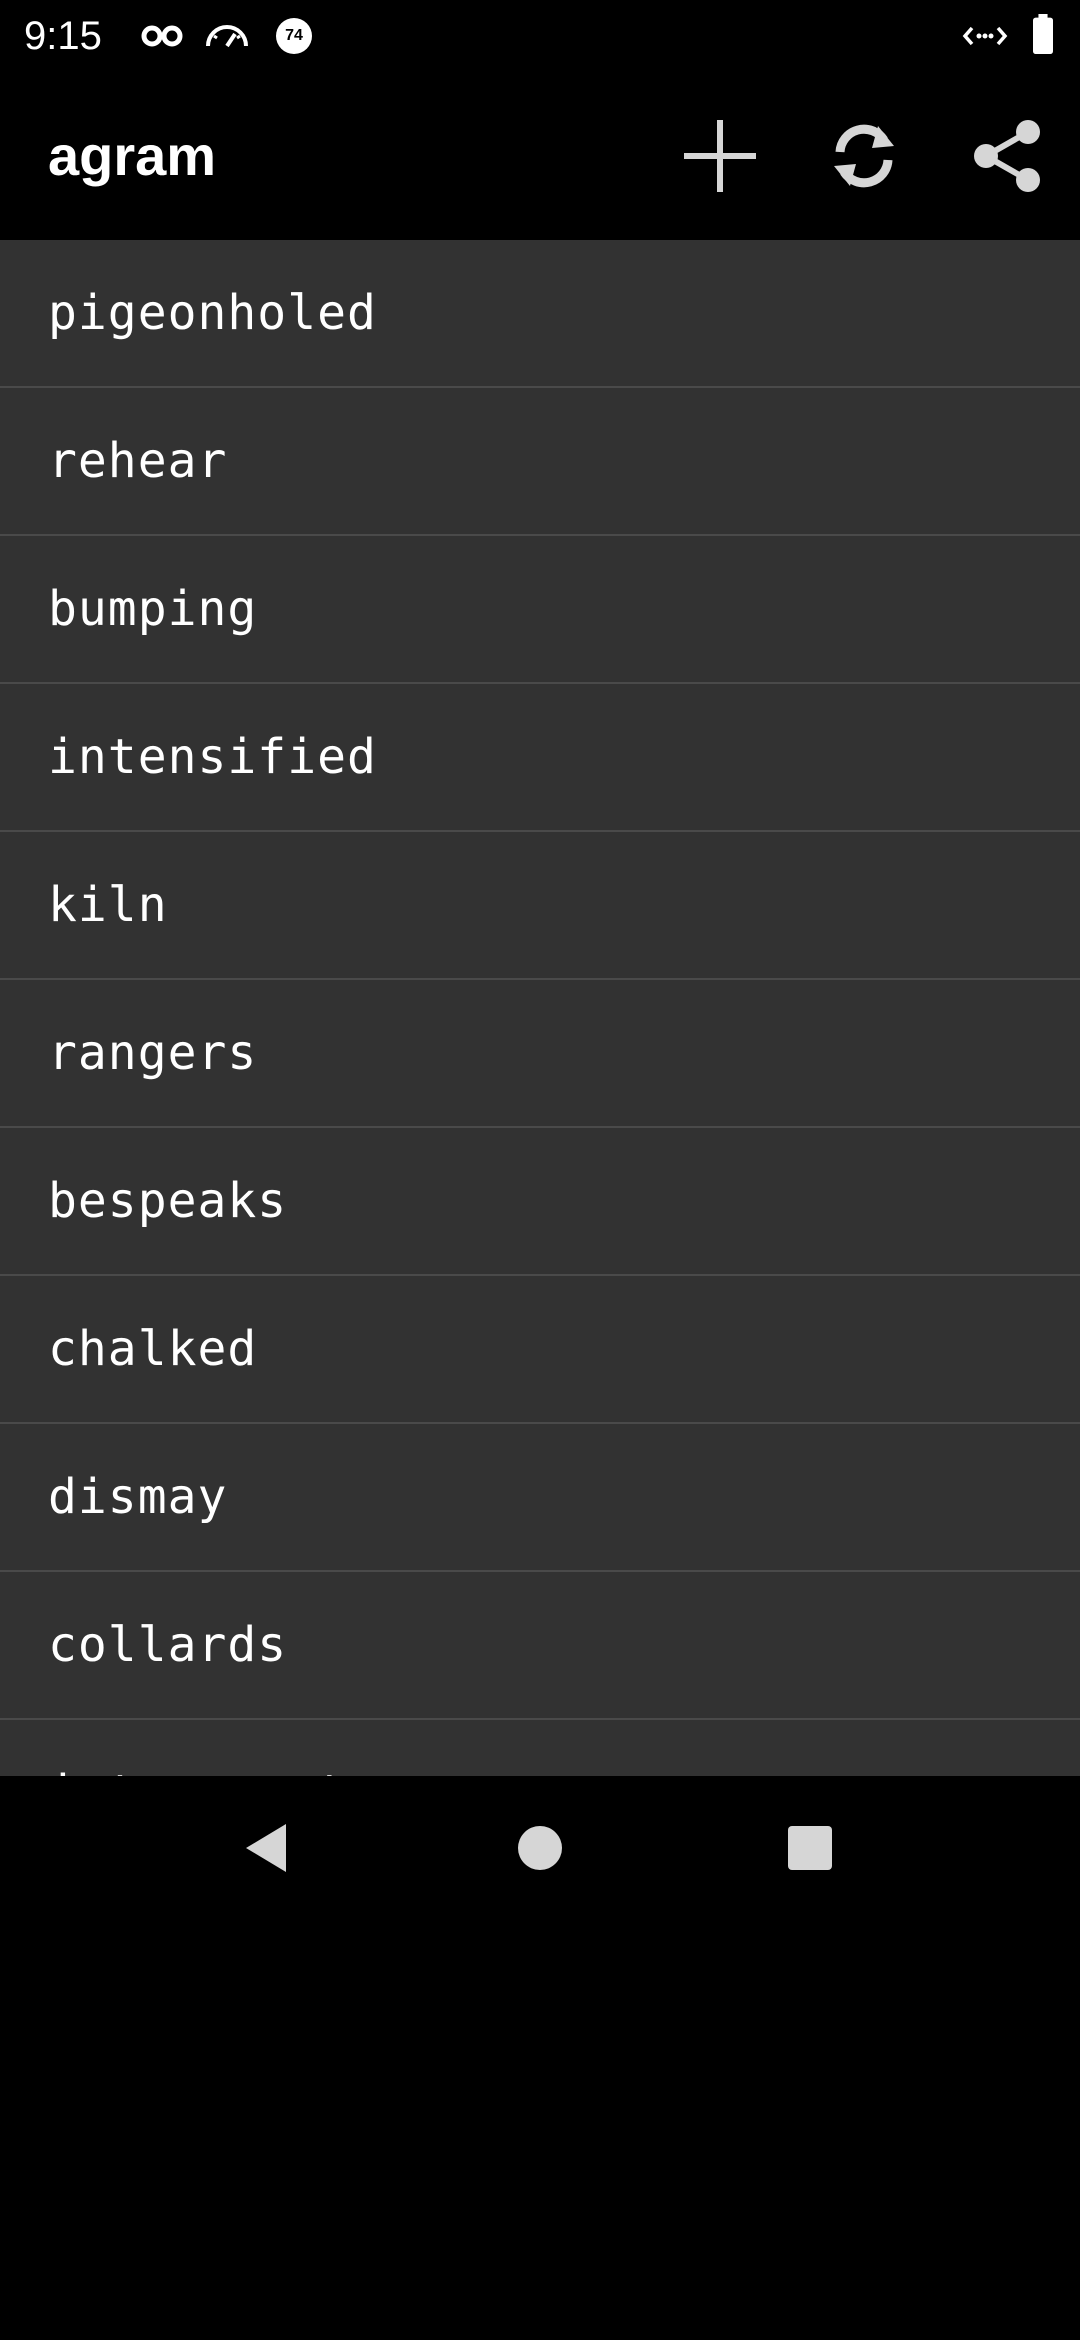 The image size is (1080, 2340). Describe the element at coordinates (985, 36) in the screenshot. I see `data-sync-icon` at that location.